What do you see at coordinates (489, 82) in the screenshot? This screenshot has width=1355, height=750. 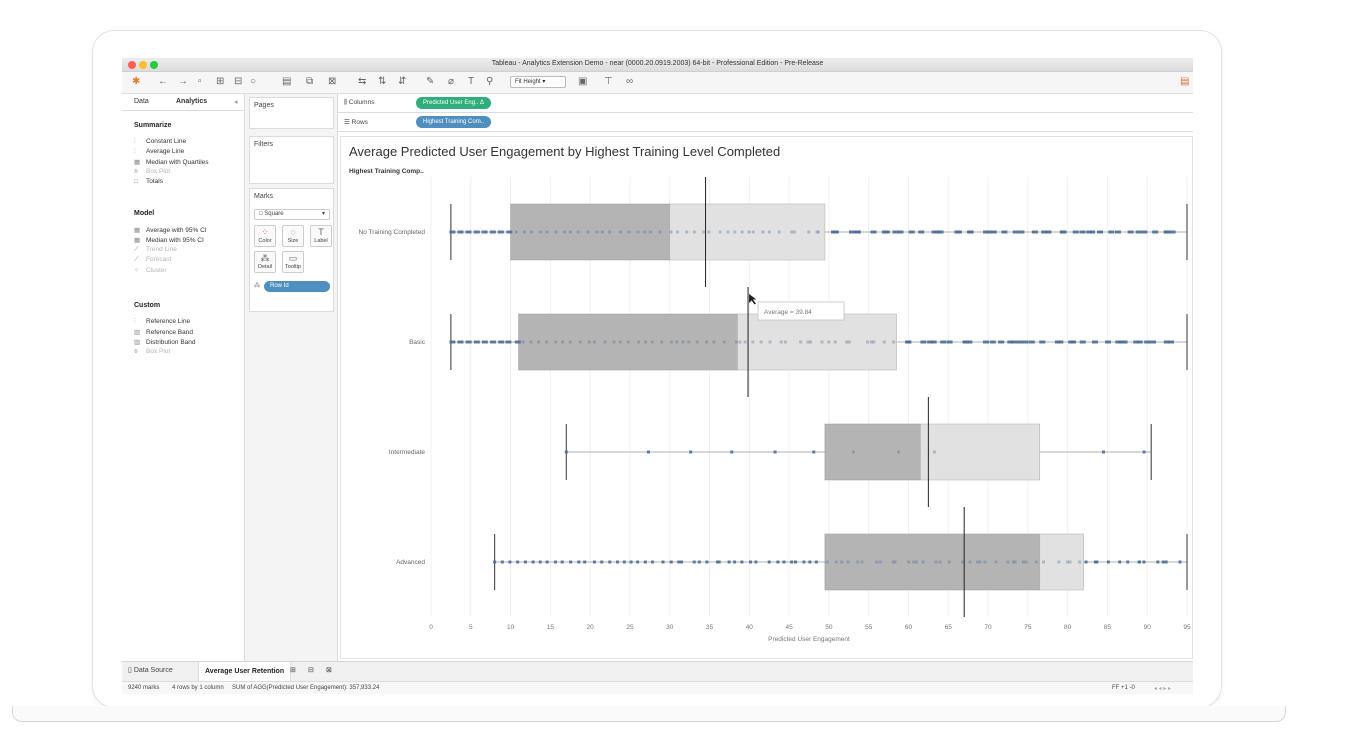 I see `pin-icon: ⚲` at bounding box center [489, 82].